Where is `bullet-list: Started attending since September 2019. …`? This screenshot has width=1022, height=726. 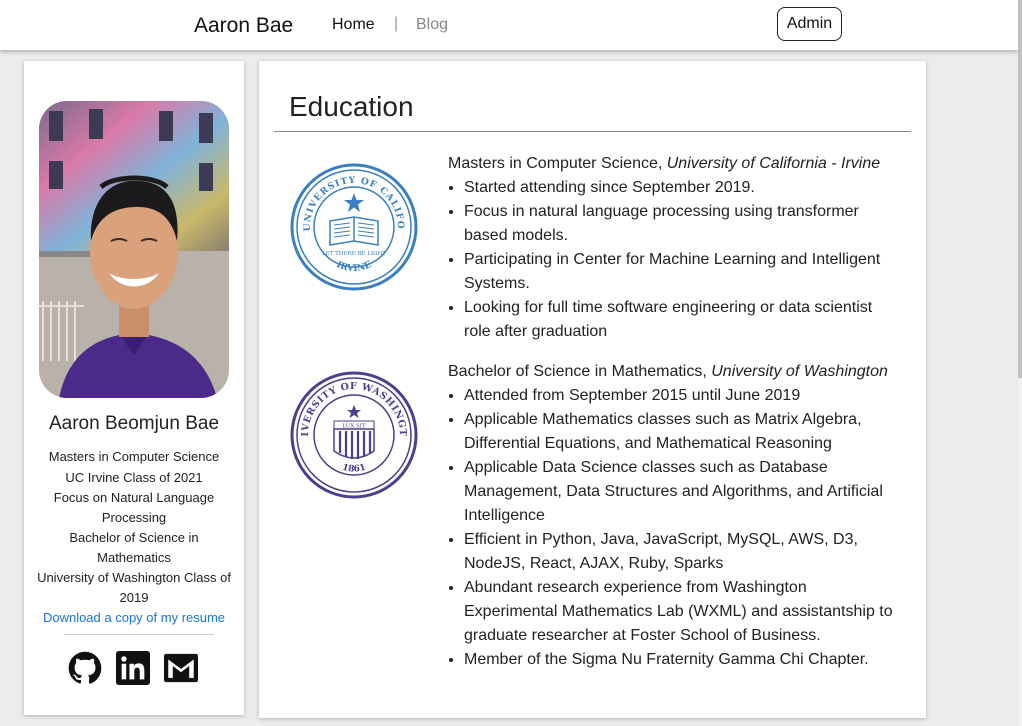
bullet-list: Started attending since September 2019. … is located at coordinates (673, 260).